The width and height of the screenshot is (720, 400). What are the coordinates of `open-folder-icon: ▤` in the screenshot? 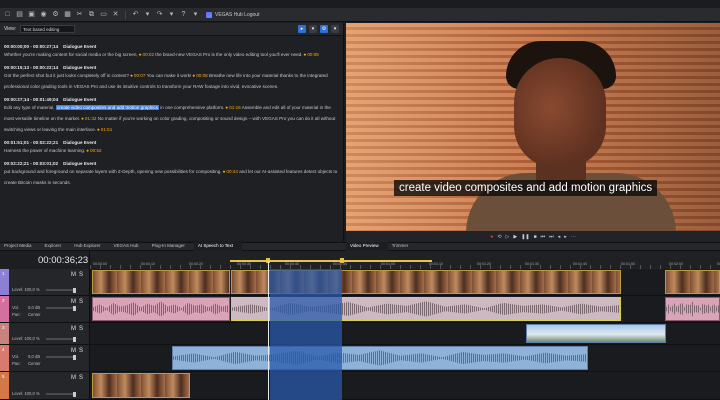 It's located at (19, 14).